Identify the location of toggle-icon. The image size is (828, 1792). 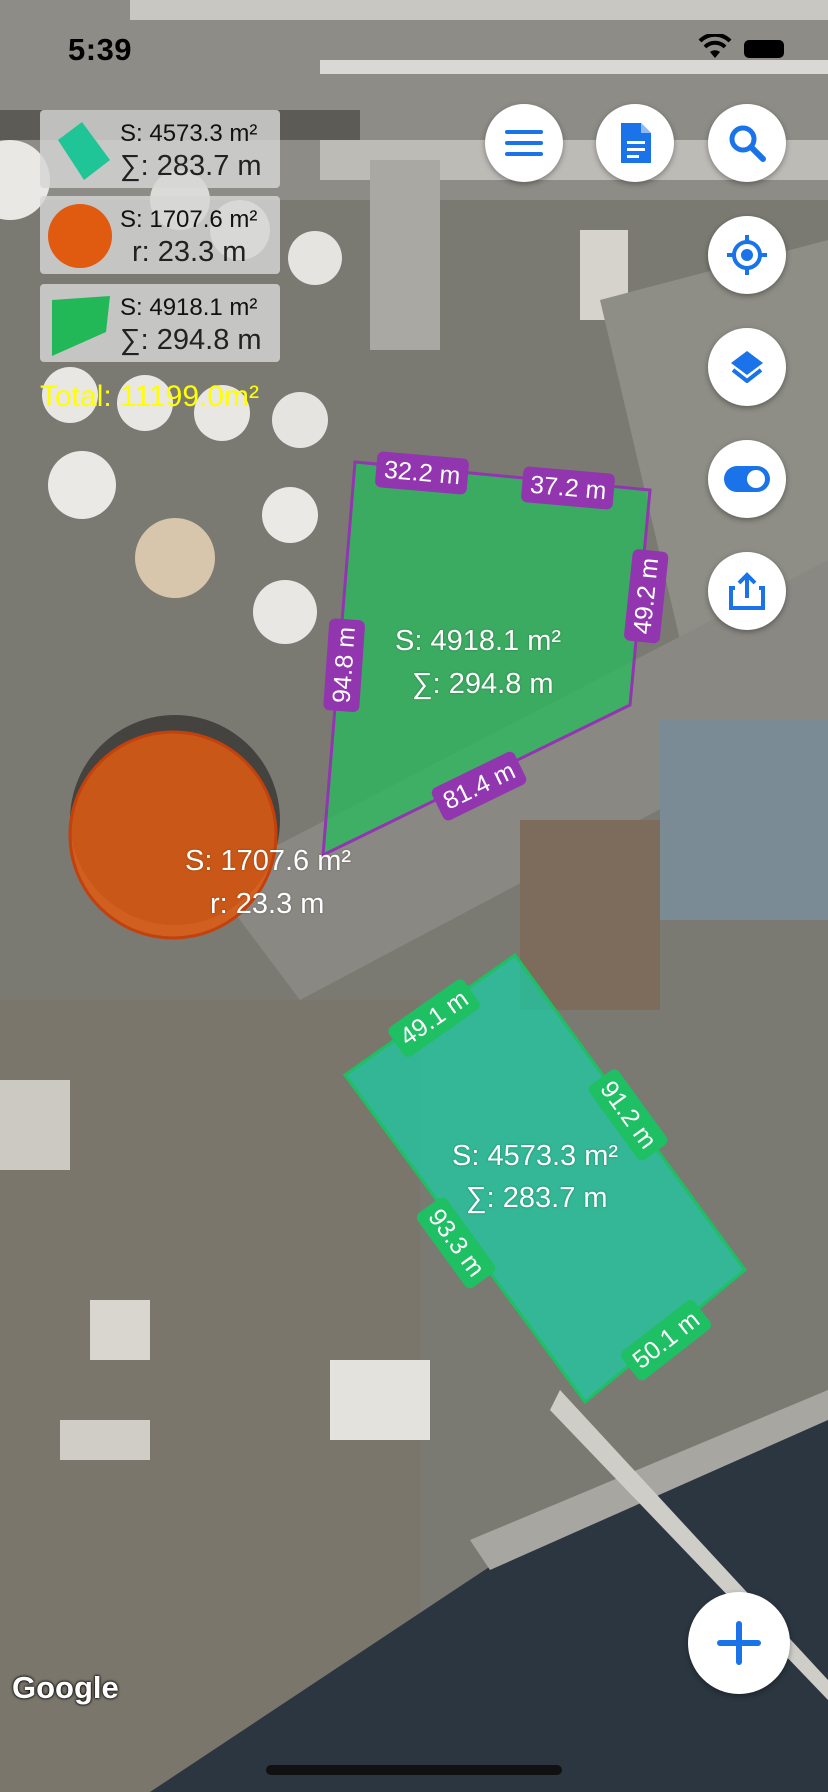
(747, 479).